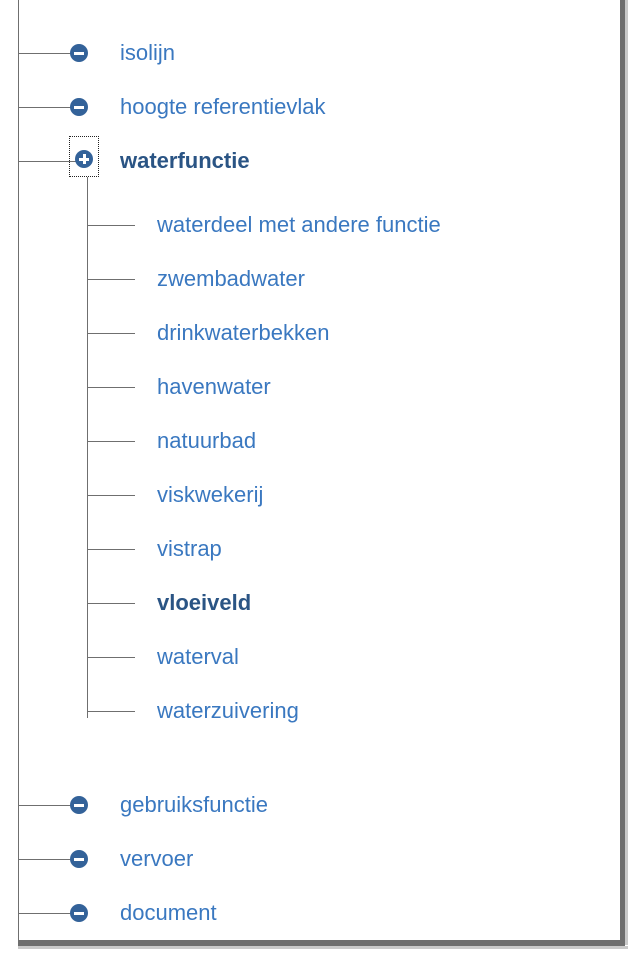  I want to click on tree-child-natuurbad: natuurbad, so click(206, 441).